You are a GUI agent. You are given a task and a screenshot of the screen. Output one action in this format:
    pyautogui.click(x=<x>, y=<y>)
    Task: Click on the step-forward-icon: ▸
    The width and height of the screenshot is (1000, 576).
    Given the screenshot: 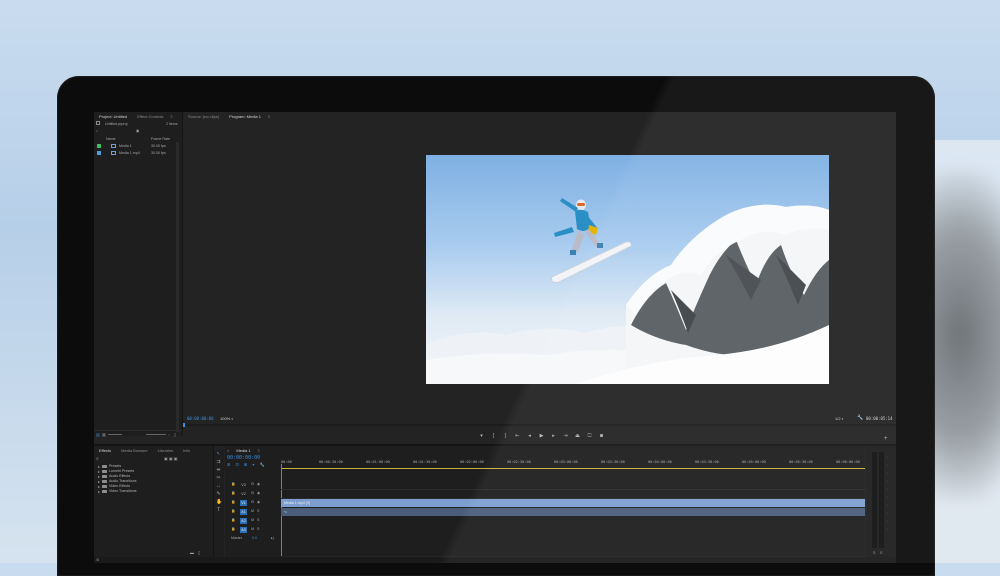 What is the action you would take?
    pyautogui.click(x=553, y=436)
    